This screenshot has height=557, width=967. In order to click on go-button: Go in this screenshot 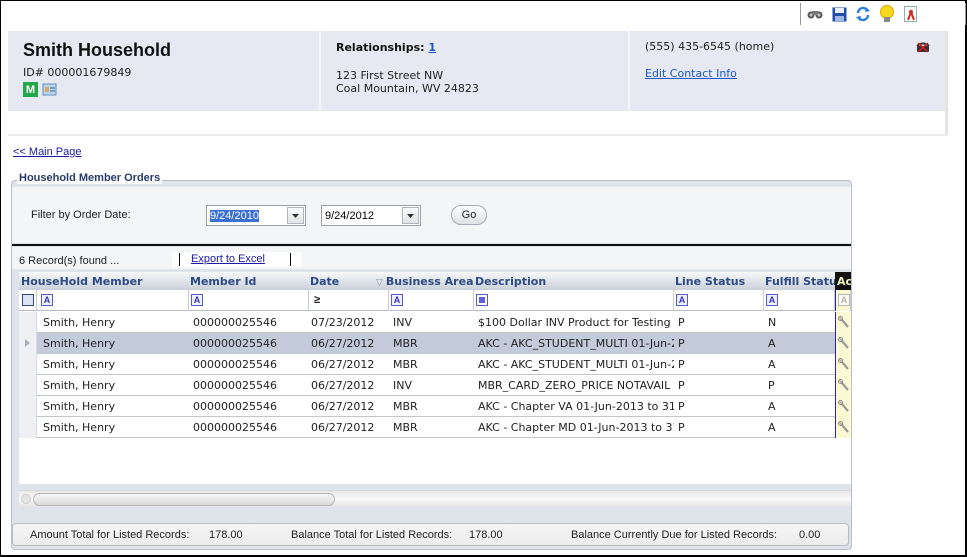, I will do `click(469, 215)`.